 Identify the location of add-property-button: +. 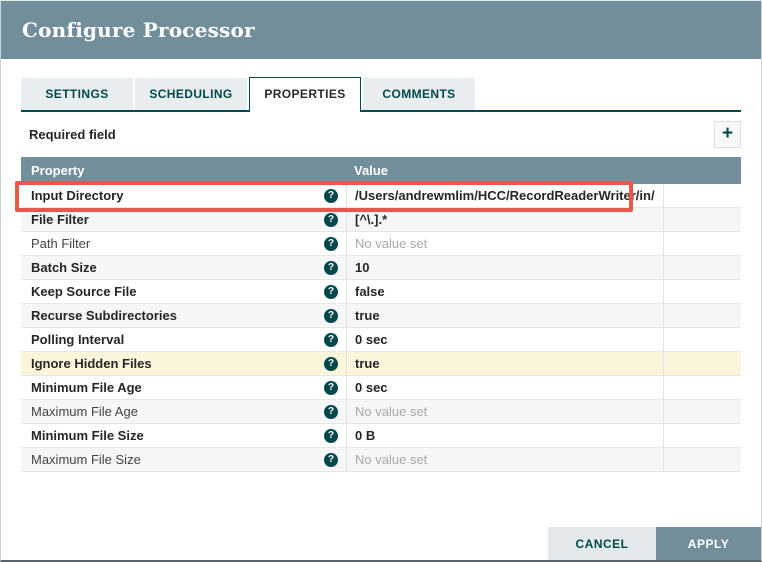
(727, 134).